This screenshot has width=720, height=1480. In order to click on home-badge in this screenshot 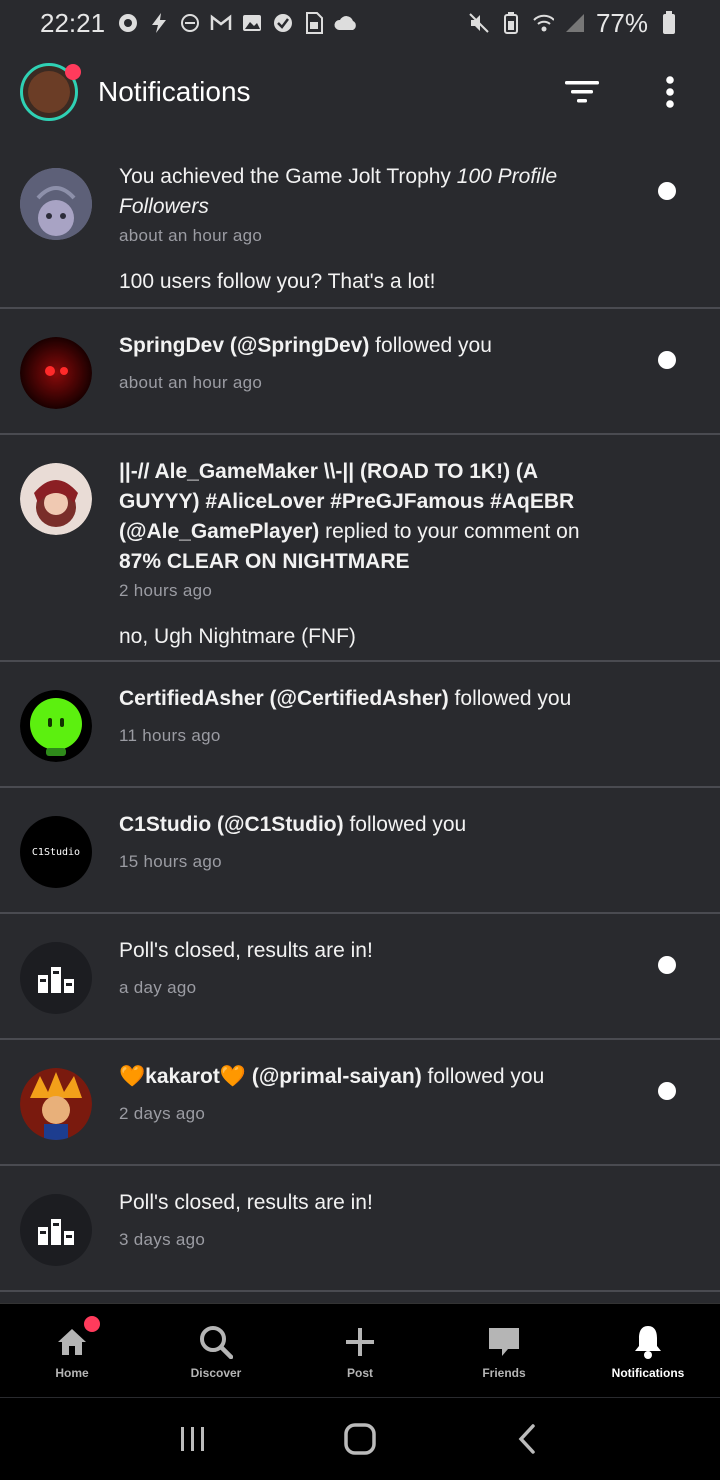, I will do `click(92, 1323)`.